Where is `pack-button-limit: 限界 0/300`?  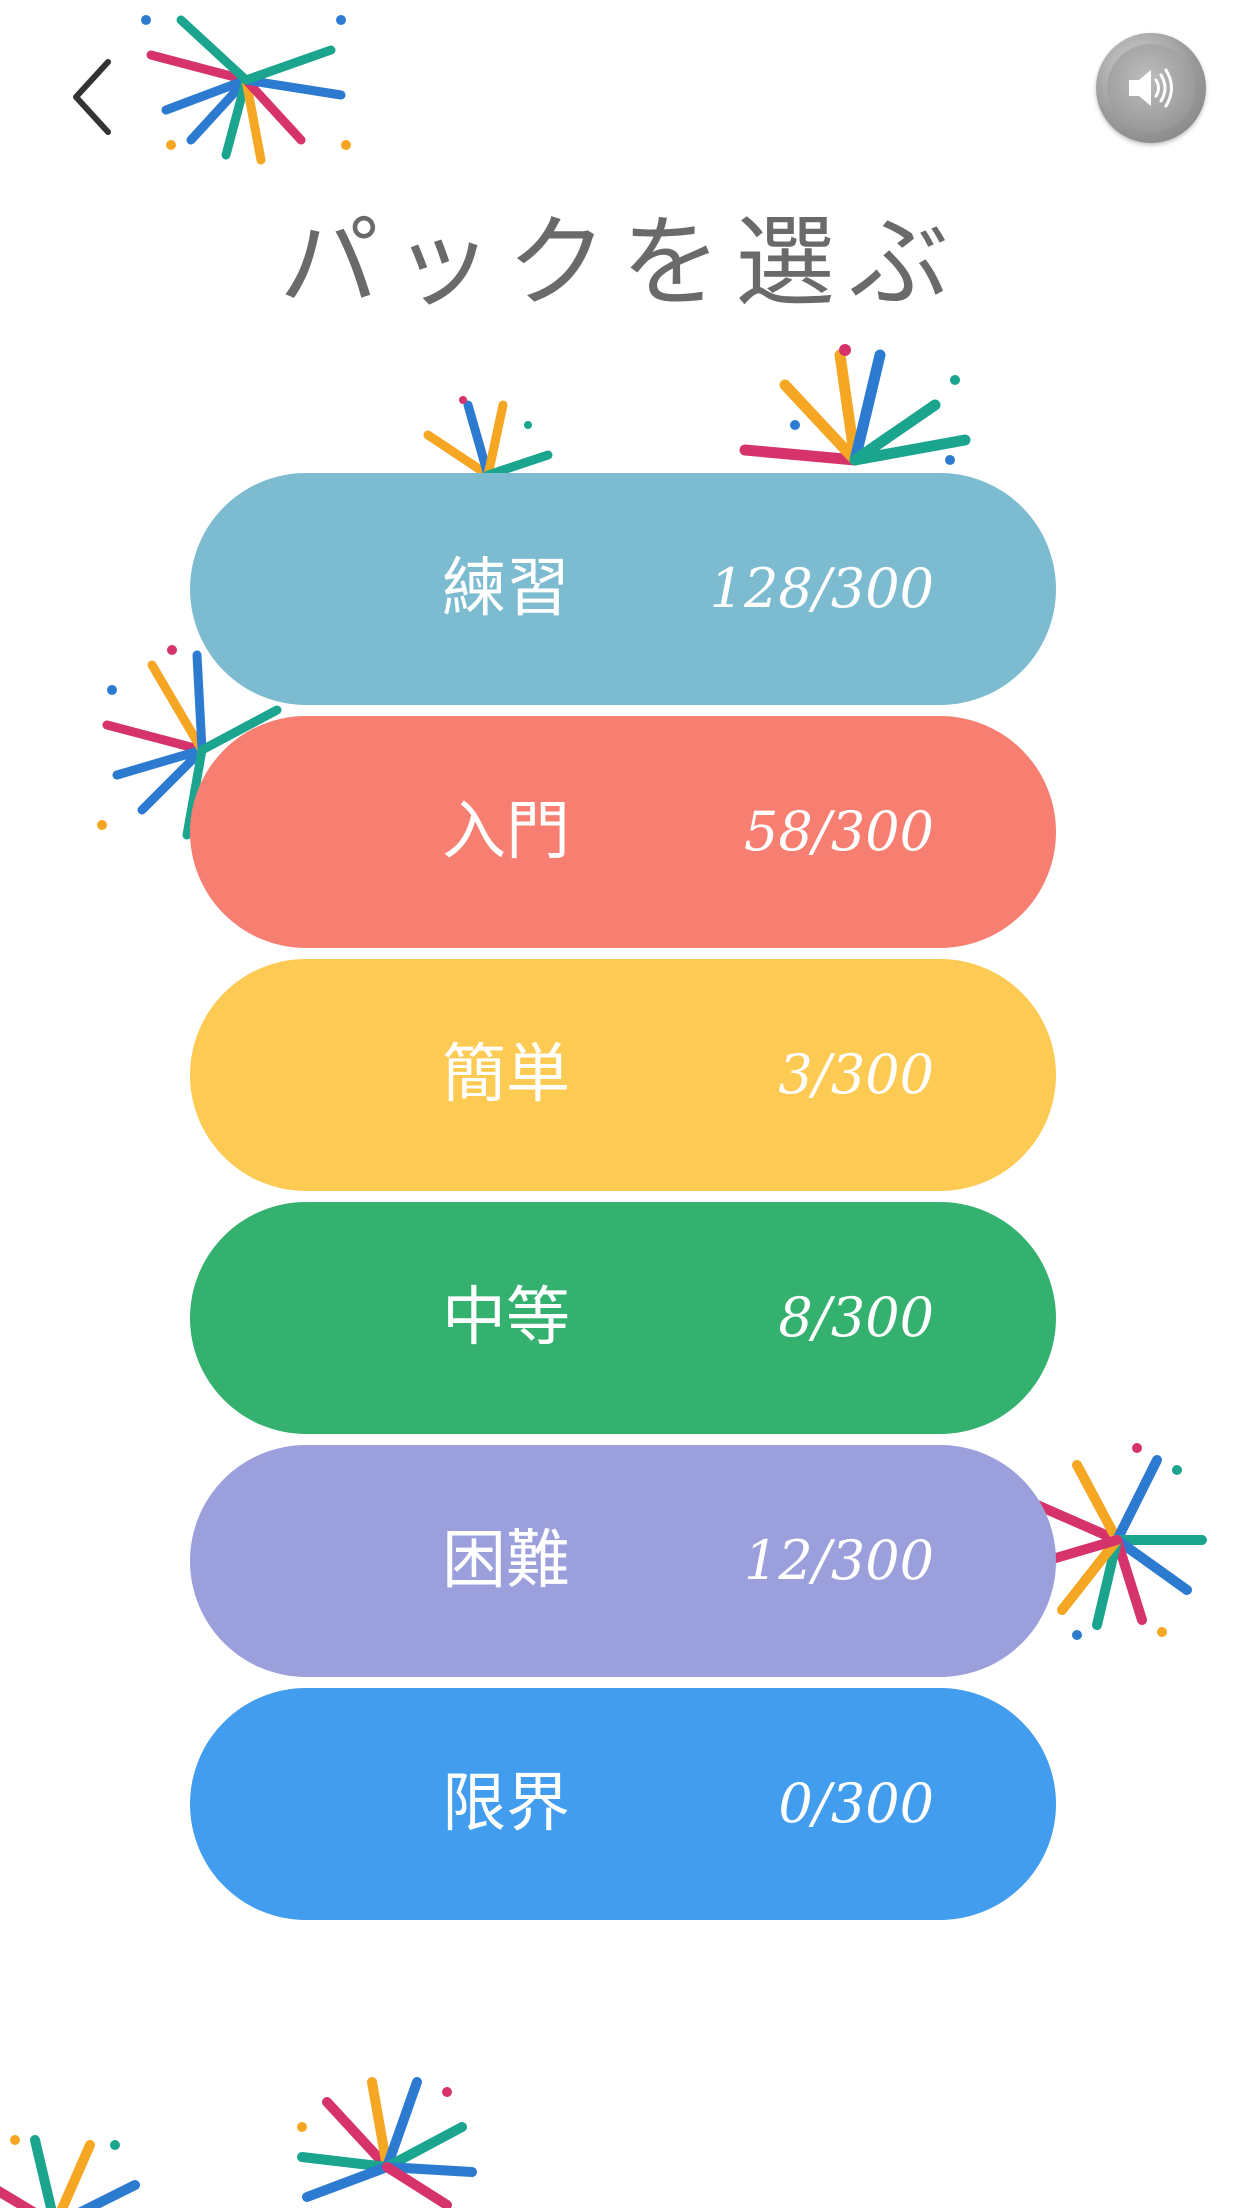 pack-button-limit: 限界 0/300 is located at coordinates (623, 1804).